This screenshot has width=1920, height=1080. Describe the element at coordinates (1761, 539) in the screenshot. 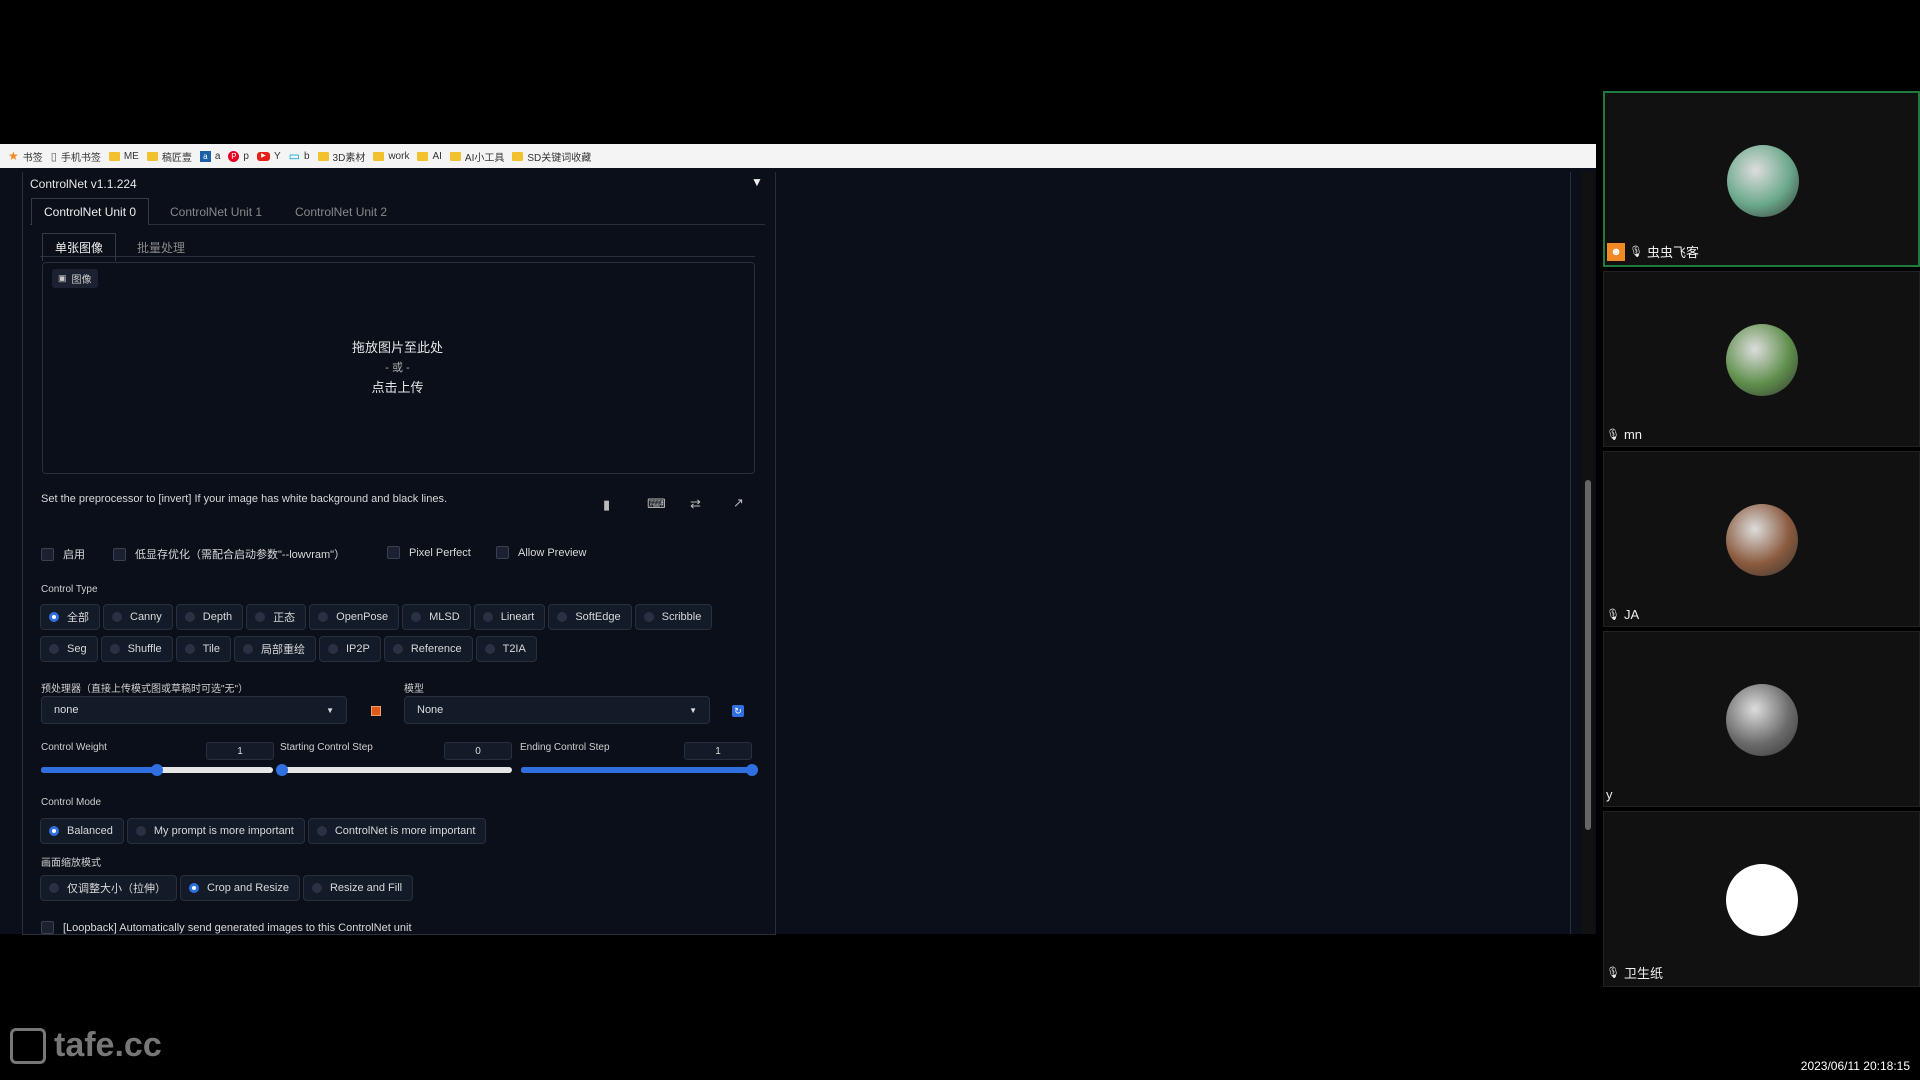

I see `participant-tile: 🎙 JA` at that location.